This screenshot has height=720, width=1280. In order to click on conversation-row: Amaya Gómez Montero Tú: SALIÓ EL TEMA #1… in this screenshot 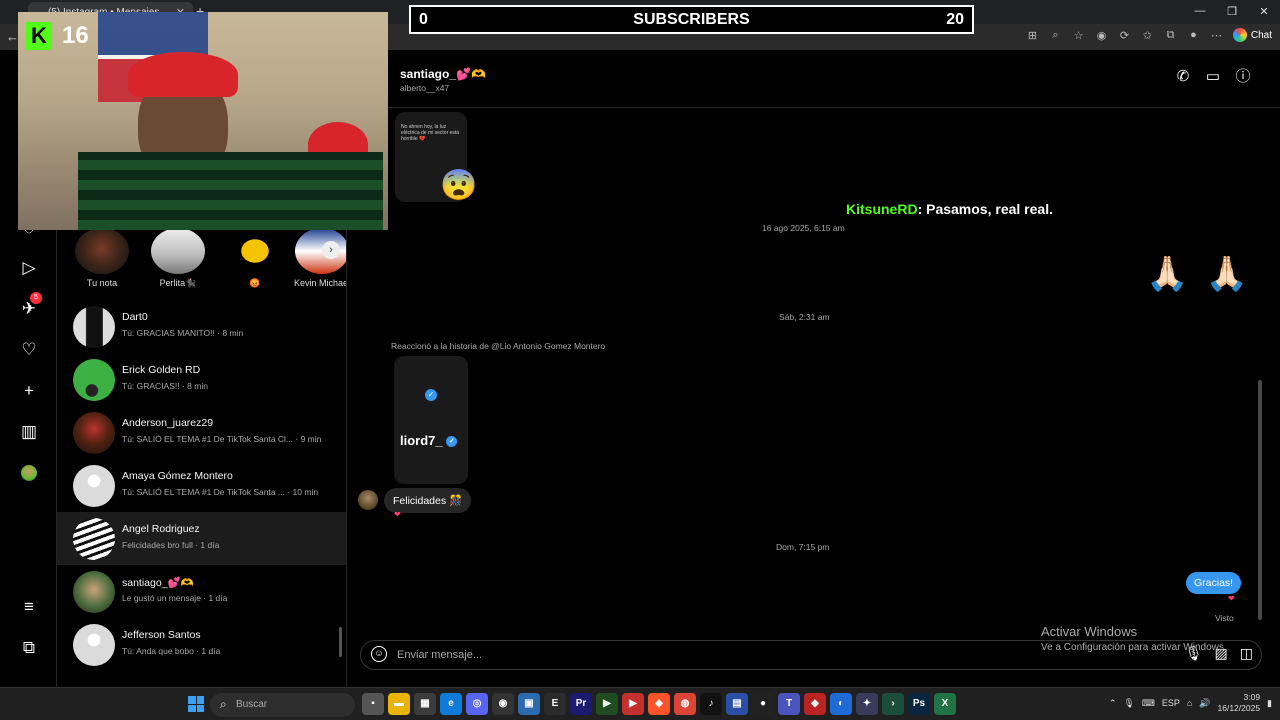, I will do `click(201, 485)`.